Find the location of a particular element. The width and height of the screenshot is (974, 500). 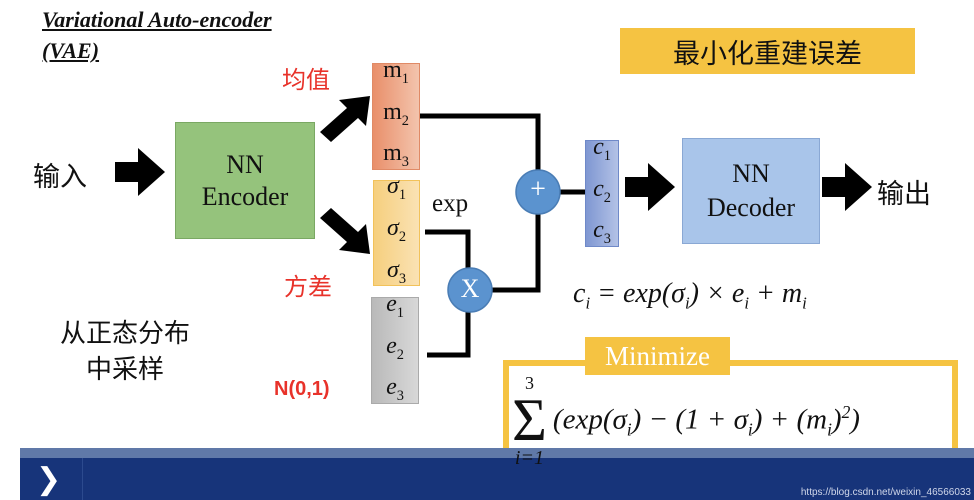

sigma-entry: σ1 is located at coordinates (396, 191).